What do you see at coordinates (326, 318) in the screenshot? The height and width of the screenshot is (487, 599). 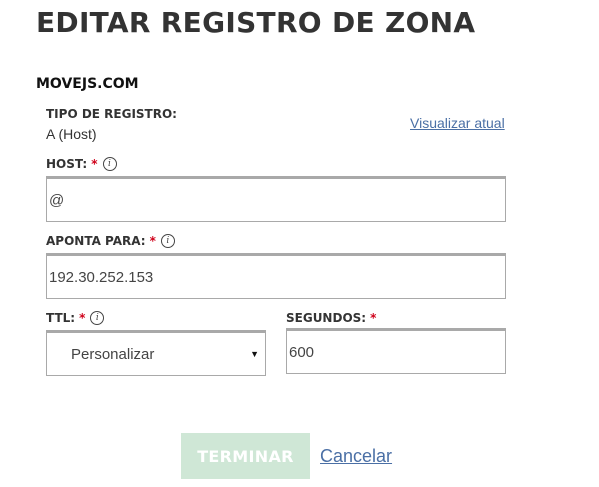 I see `seconds-label-text: SEGUNDOS:` at bounding box center [326, 318].